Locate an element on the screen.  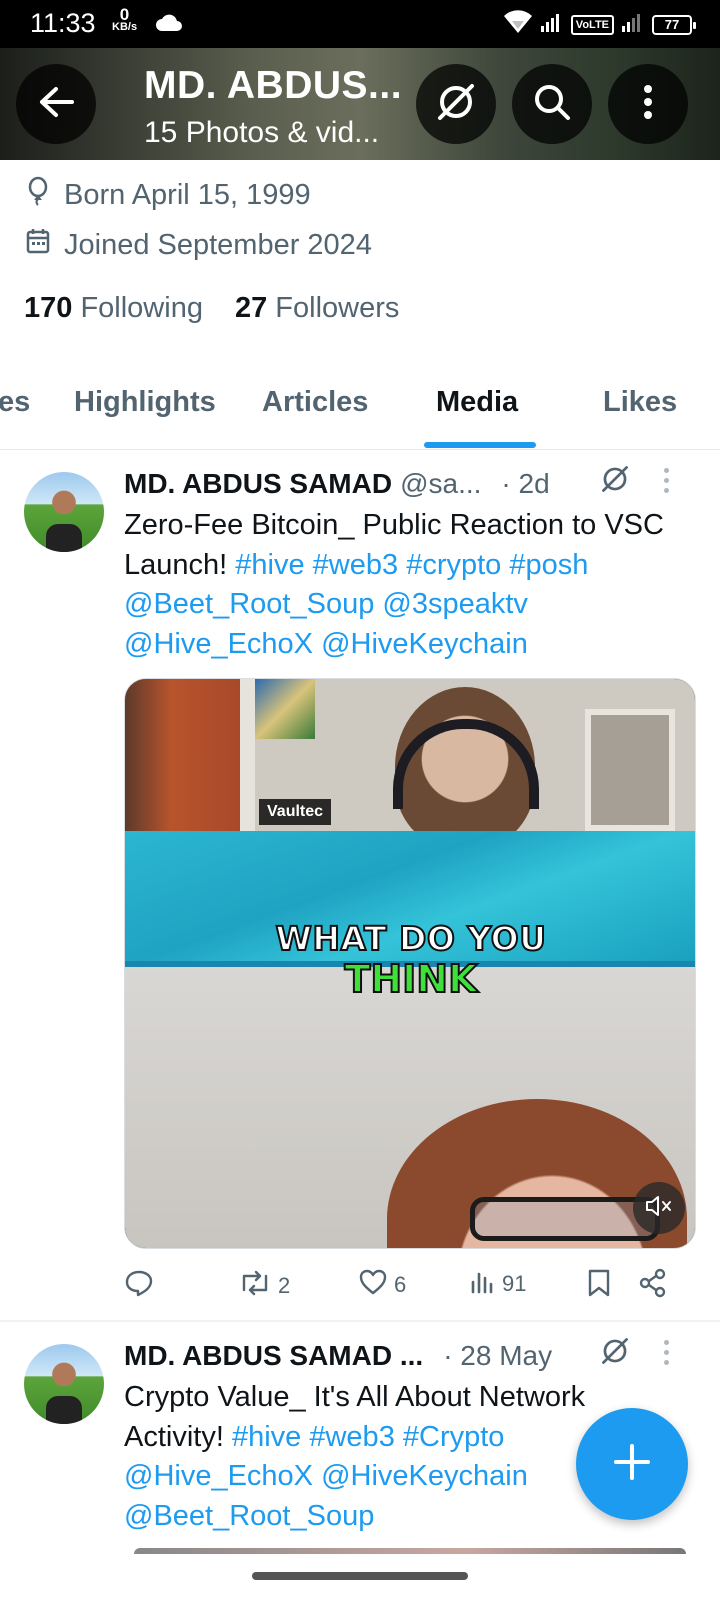
following-link: 170 Following is located at coordinates (113, 308).